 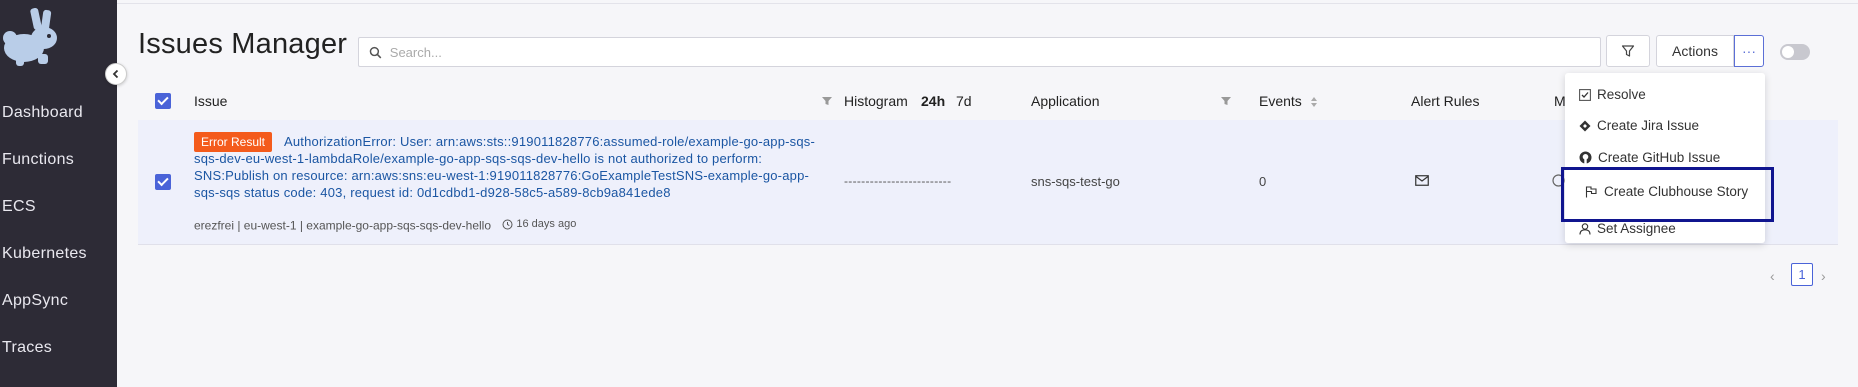 I want to click on user-icon, so click(x=1585, y=228).